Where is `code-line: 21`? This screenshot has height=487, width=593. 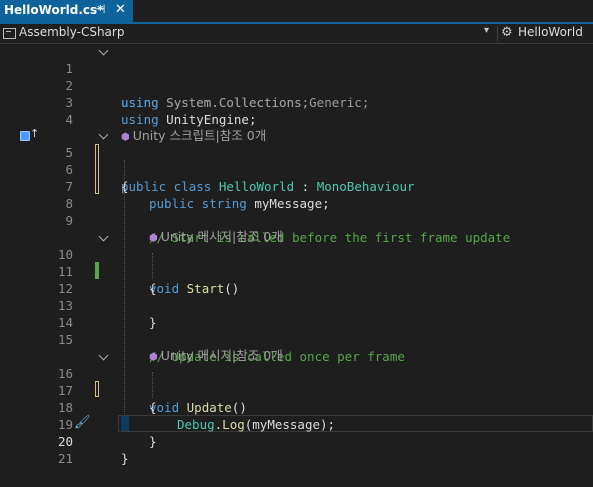
code-line: 21 is located at coordinates (296, 449).